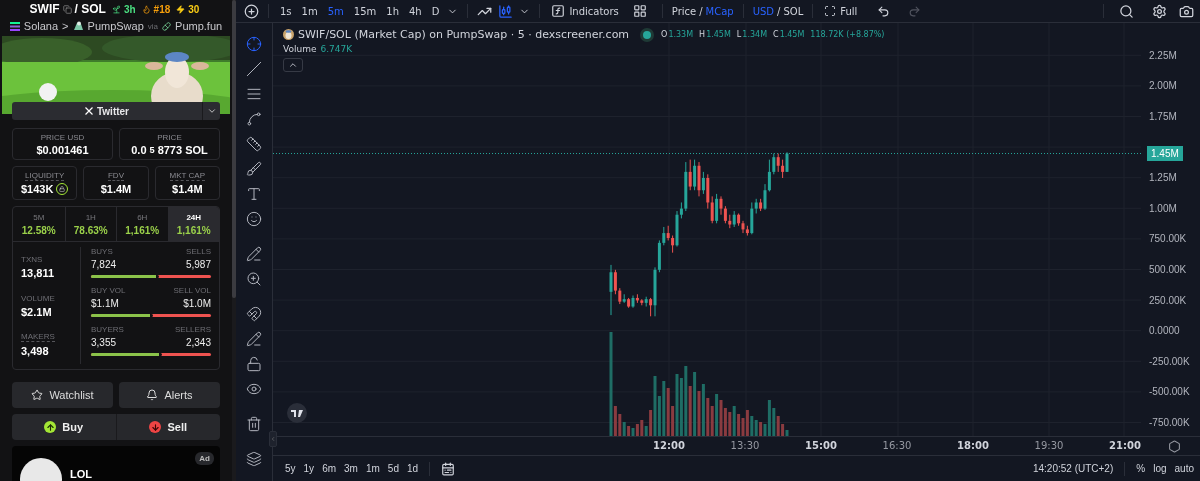 The width and height of the screenshot is (1200, 481). Describe the element at coordinates (448, 468) in the screenshot. I see `calendar-icon` at that location.